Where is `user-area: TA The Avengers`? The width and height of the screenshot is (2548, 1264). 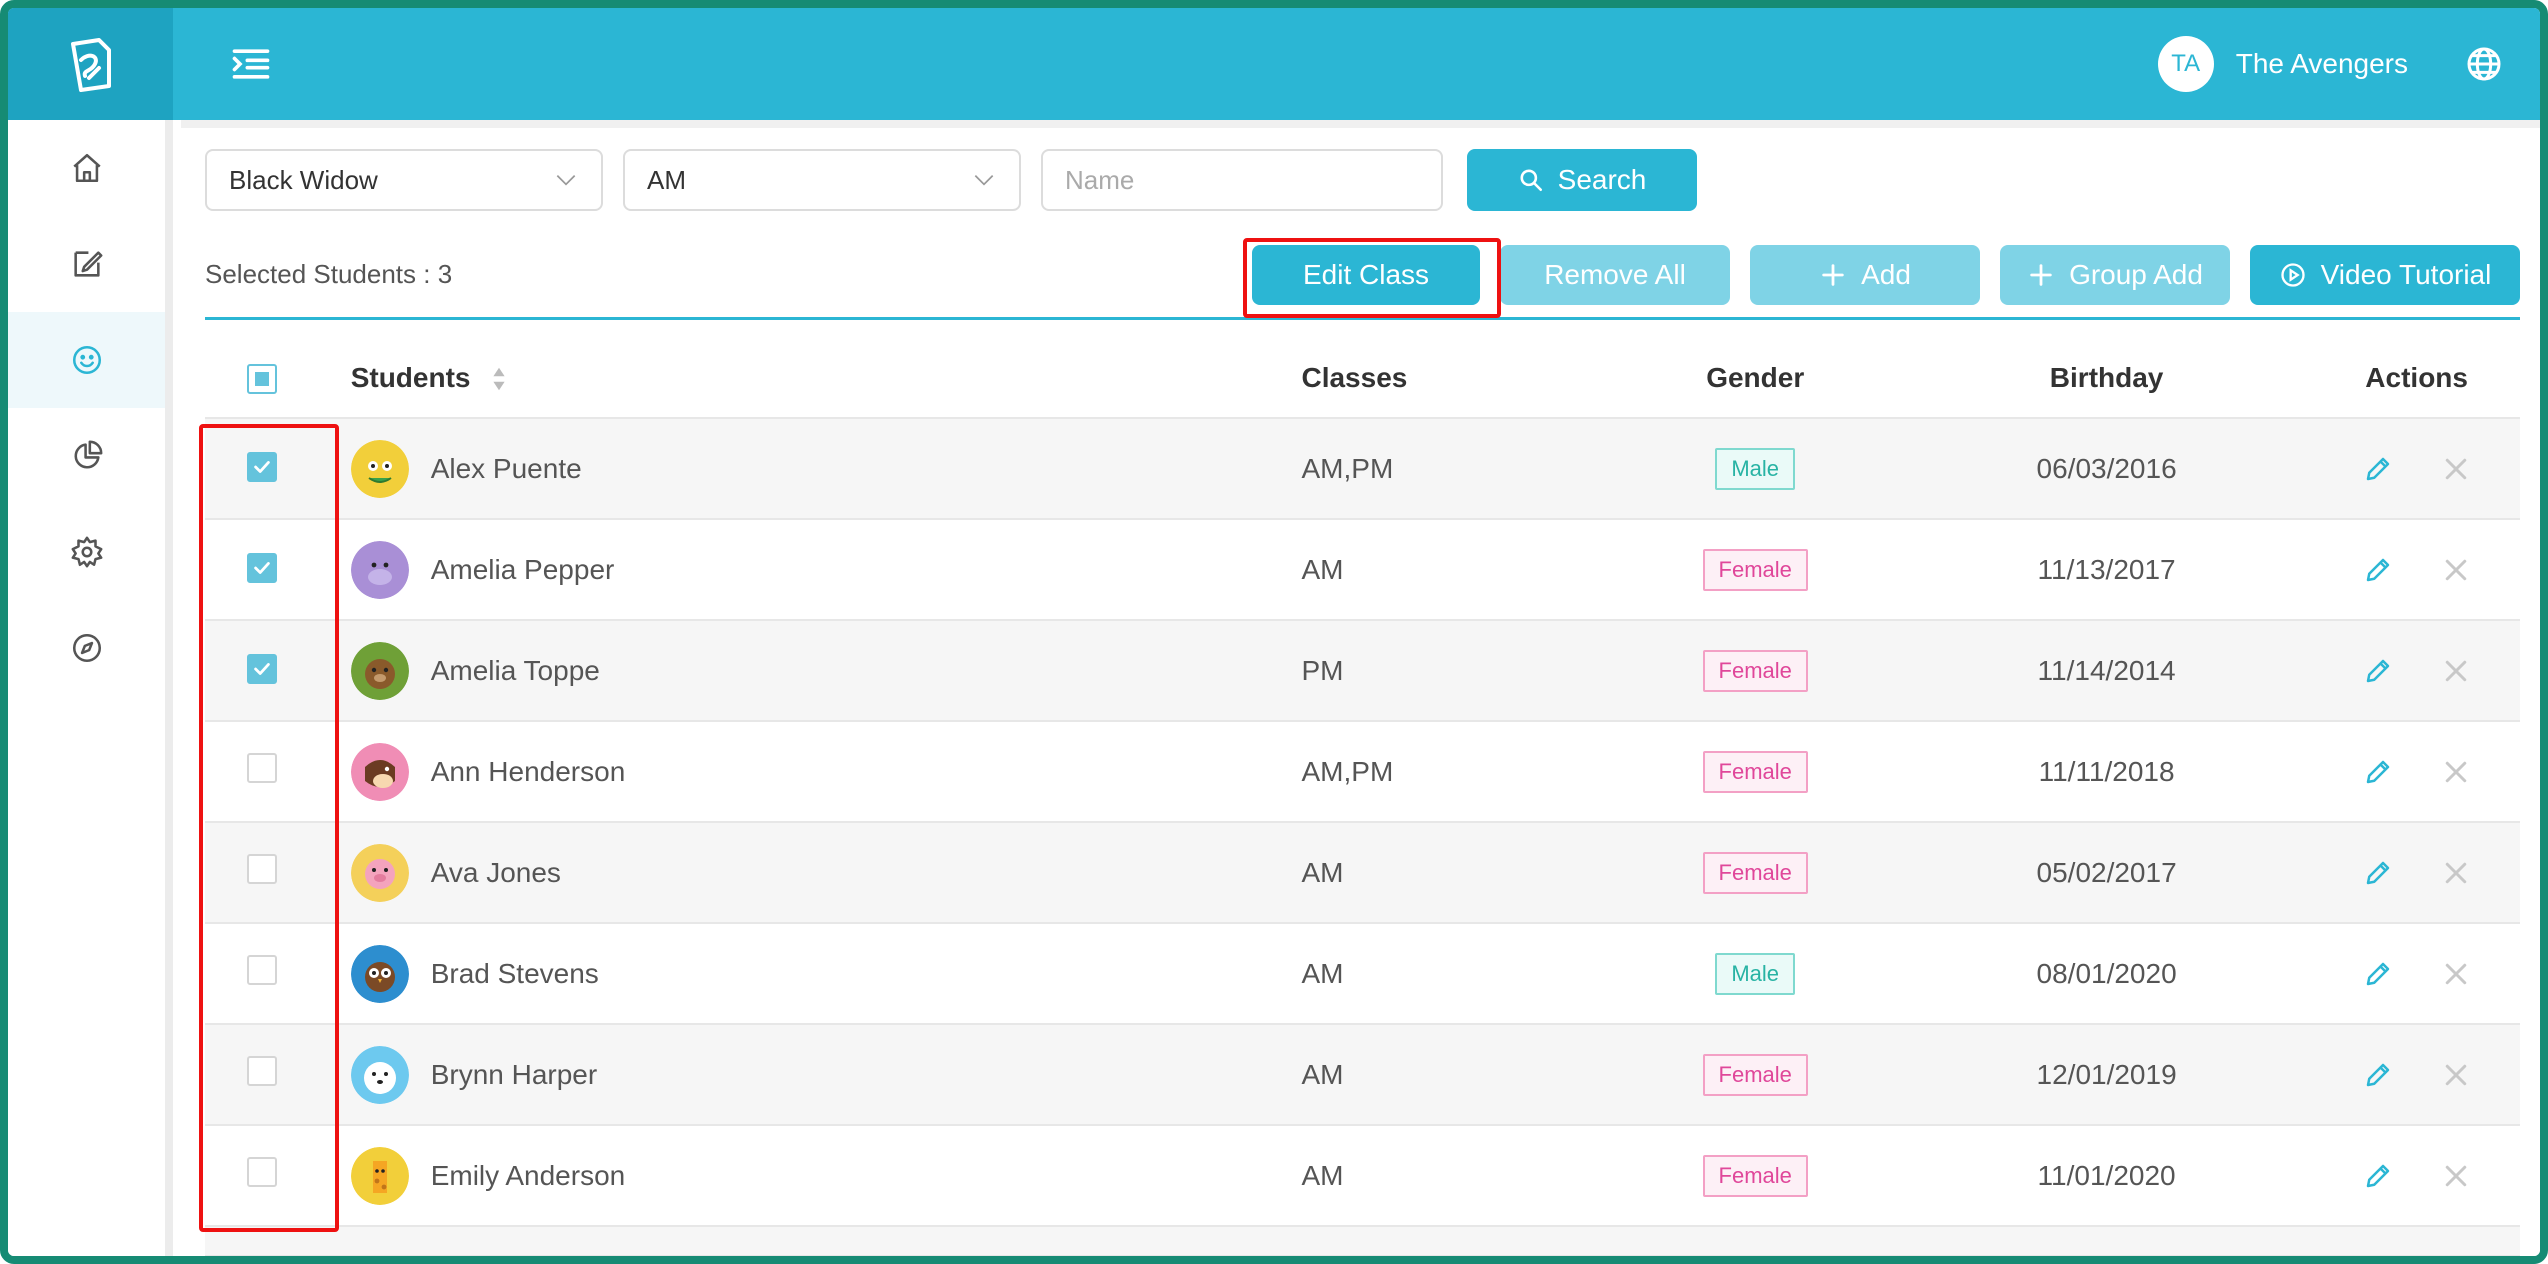
user-area: TA The Avengers is located at coordinates (2348, 64).